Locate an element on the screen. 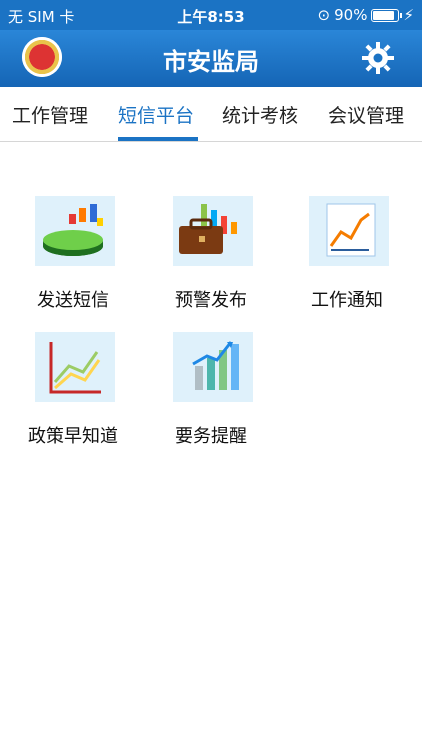 The image size is (422, 750). status-right: ⊙ 90% ⚡ is located at coordinates (366, 15).